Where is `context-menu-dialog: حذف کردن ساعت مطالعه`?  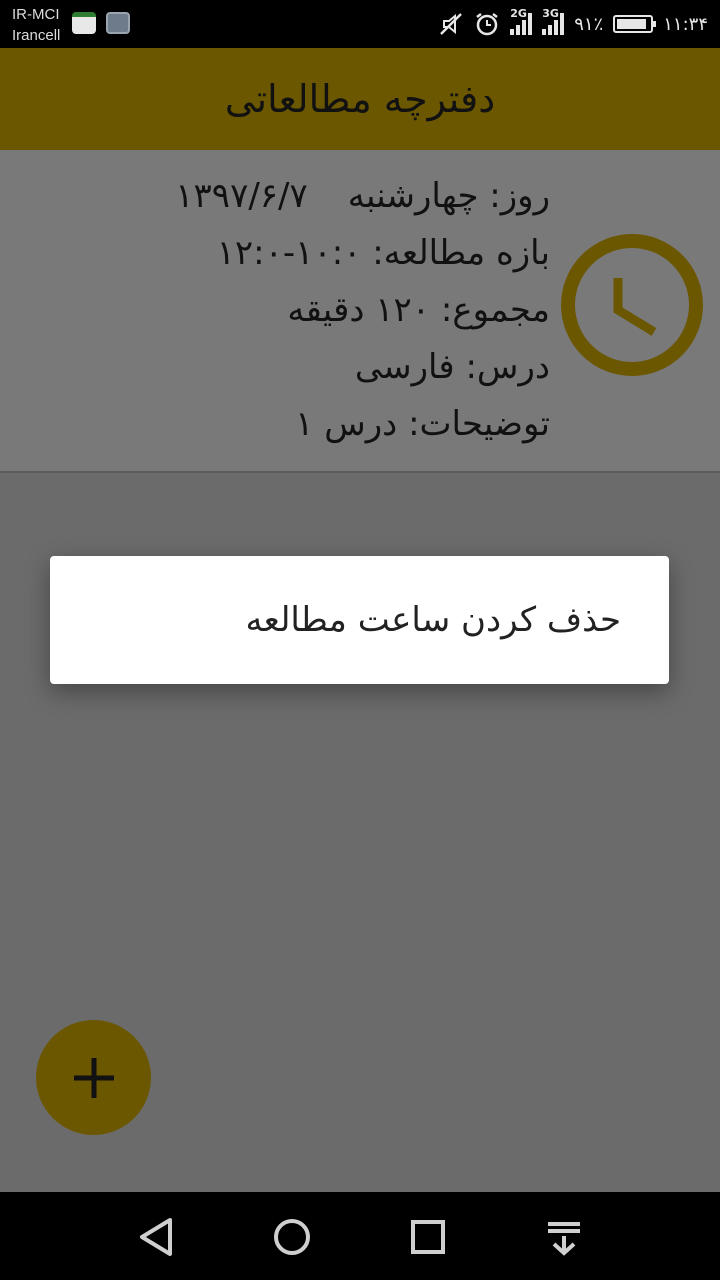 context-menu-dialog: حذف کردن ساعت مطالعه is located at coordinates (359, 620).